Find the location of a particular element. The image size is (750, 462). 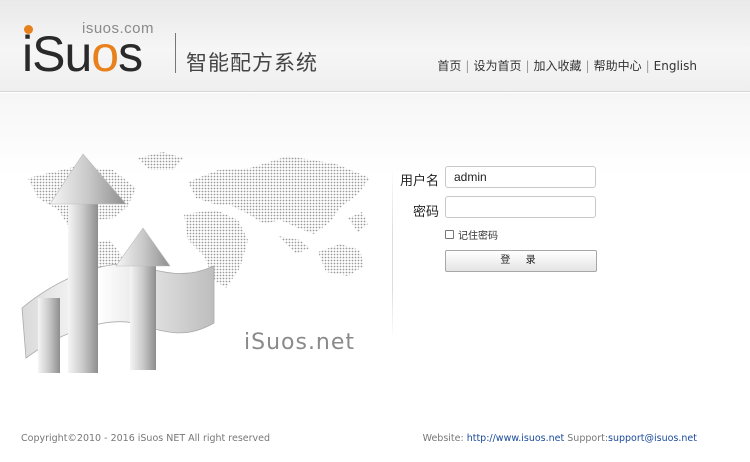

nav-home: 首页 is located at coordinates (449, 66).